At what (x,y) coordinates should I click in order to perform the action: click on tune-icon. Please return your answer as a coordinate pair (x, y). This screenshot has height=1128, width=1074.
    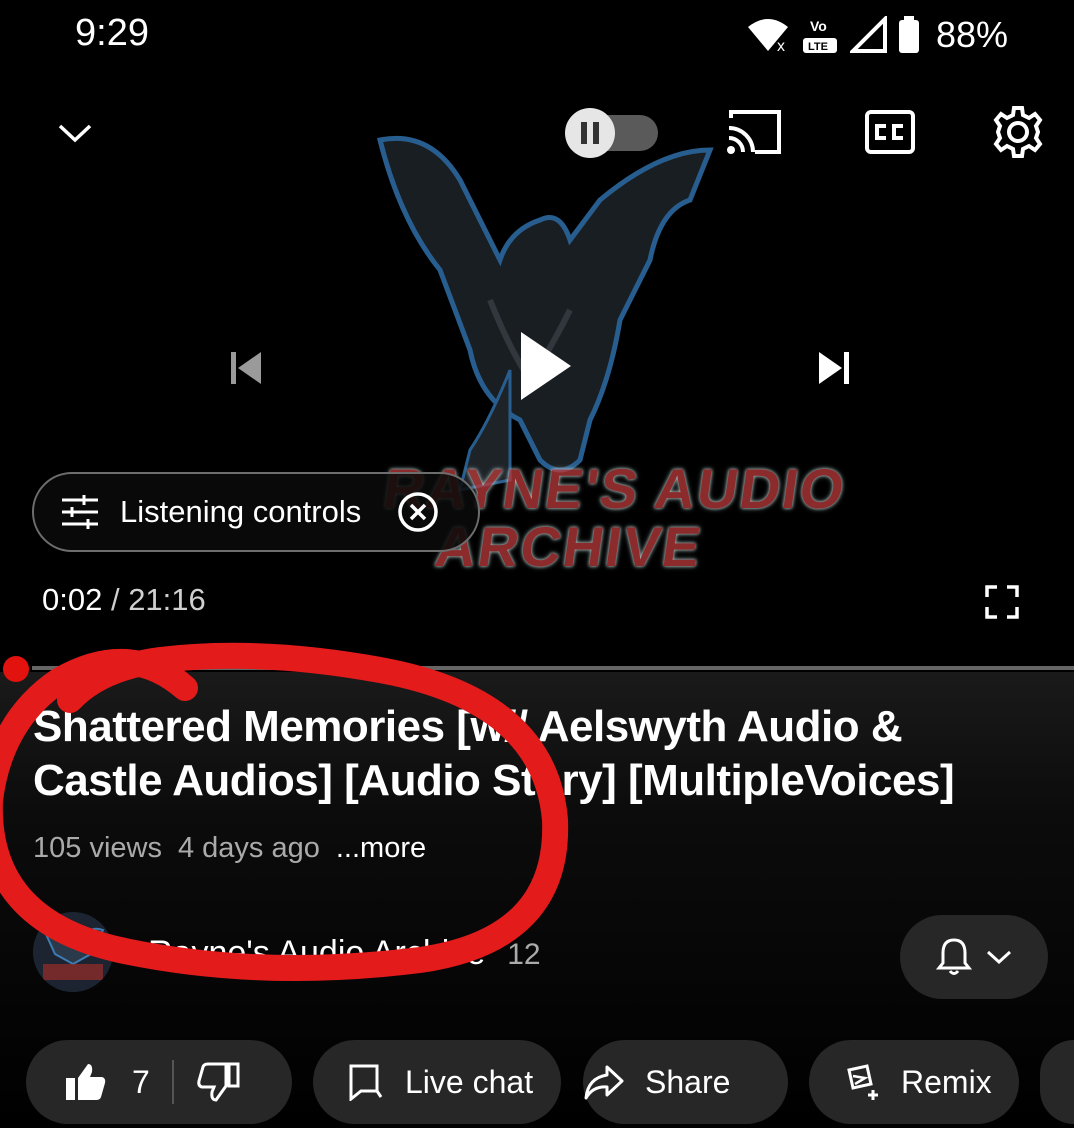
    Looking at the image, I should click on (80, 512).